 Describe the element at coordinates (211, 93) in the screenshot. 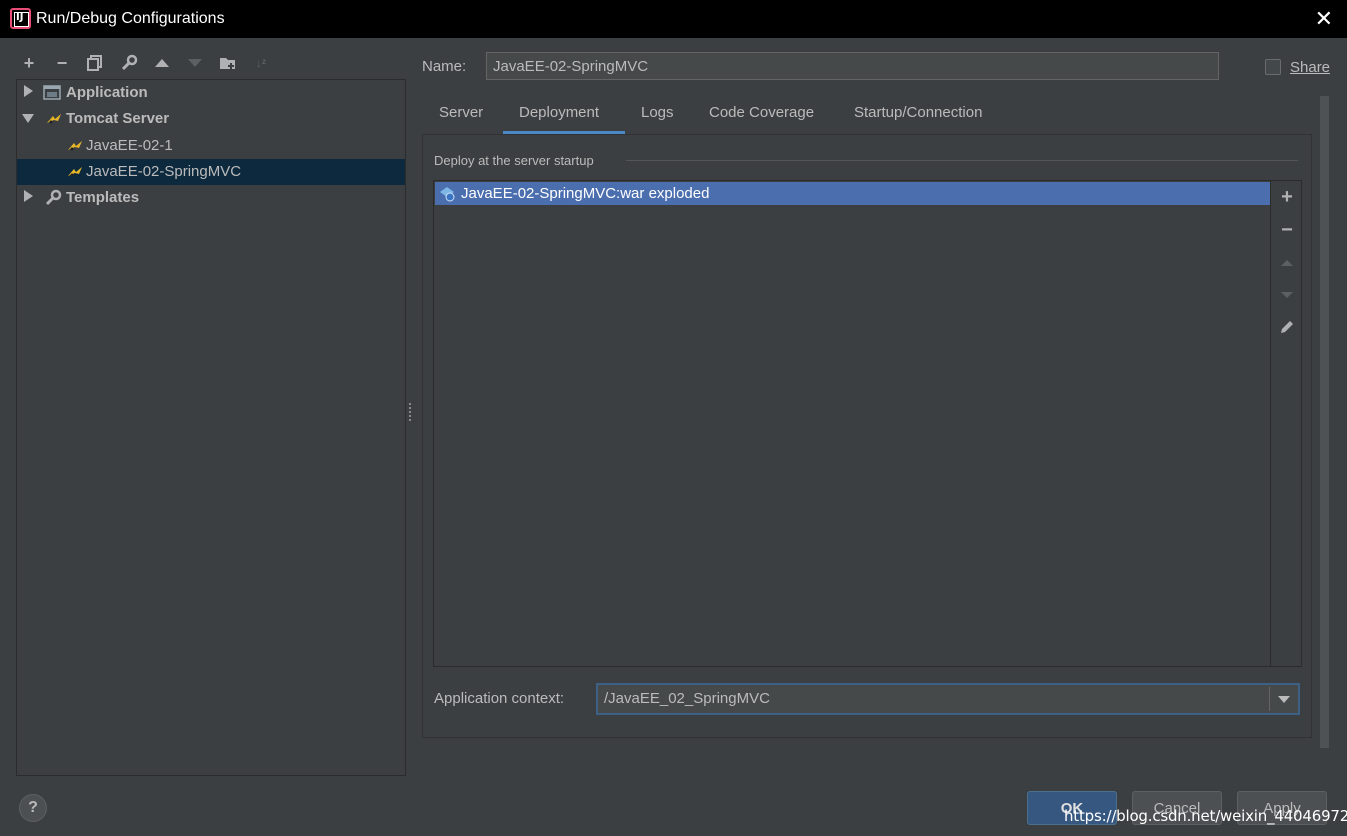

I see `tree-item-application: Application` at that location.